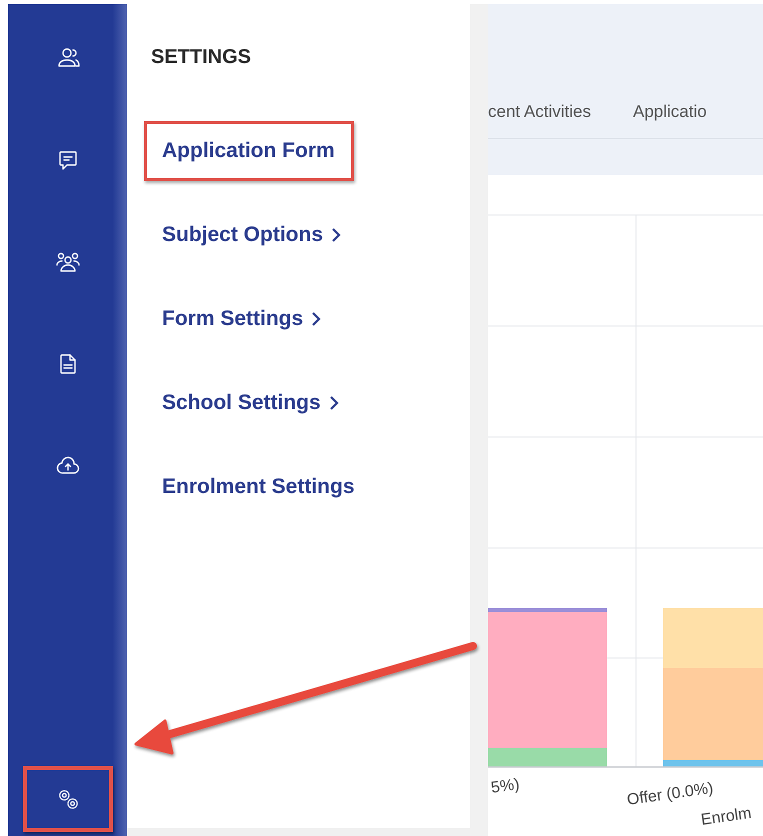 This screenshot has width=763, height=836. Describe the element at coordinates (670, 120) in the screenshot. I see `tab: Applicatio` at that location.